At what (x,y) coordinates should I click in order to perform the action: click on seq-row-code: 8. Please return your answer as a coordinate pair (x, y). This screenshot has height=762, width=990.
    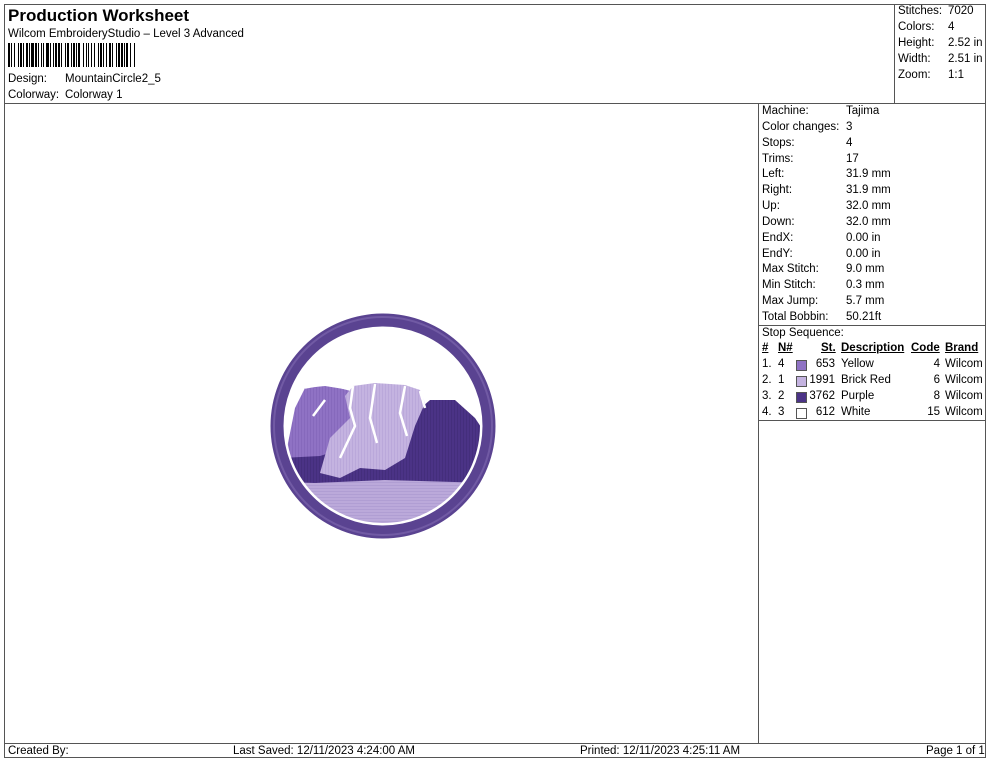
    Looking at the image, I should click on (936, 396).